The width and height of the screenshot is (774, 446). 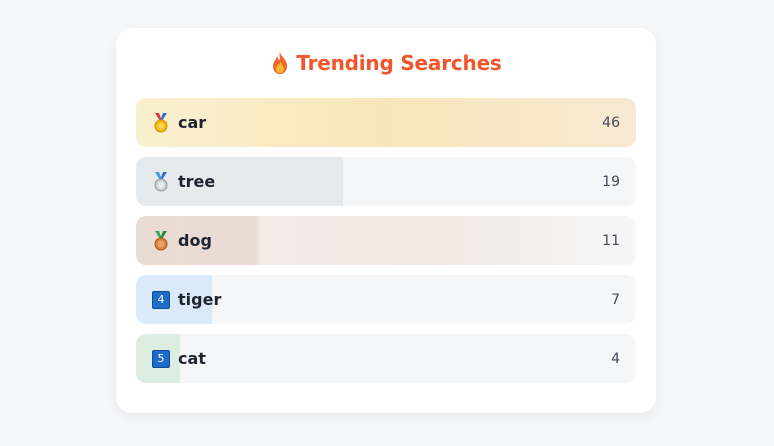 What do you see at coordinates (197, 181) in the screenshot?
I see `item-label: tree` at bounding box center [197, 181].